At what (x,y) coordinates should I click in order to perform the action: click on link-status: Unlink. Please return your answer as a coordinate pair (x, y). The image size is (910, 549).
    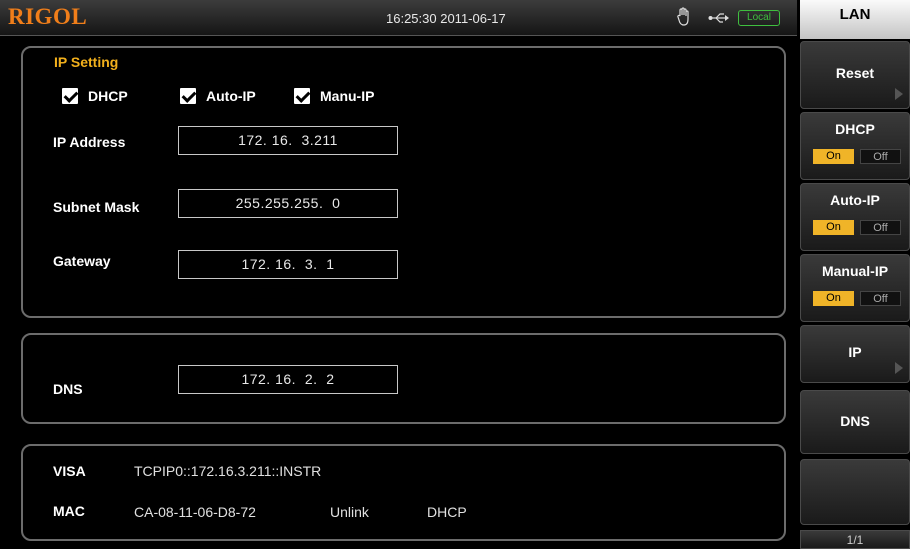
    Looking at the image, I should click on (349, 512).